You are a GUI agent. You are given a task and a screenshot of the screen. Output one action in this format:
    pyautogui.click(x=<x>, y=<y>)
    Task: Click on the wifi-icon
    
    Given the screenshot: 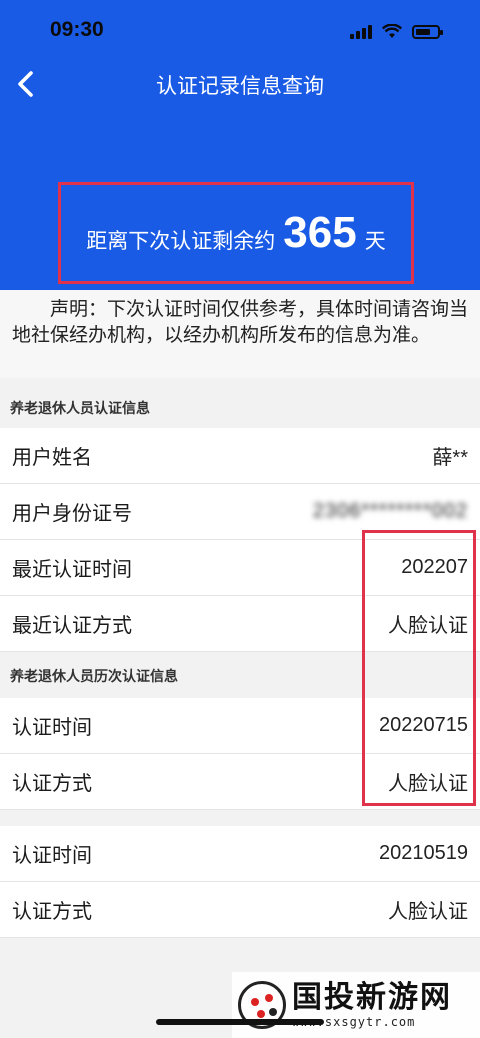 What is the action you would take?
    pyautogui.click(x=392, y=31)
    